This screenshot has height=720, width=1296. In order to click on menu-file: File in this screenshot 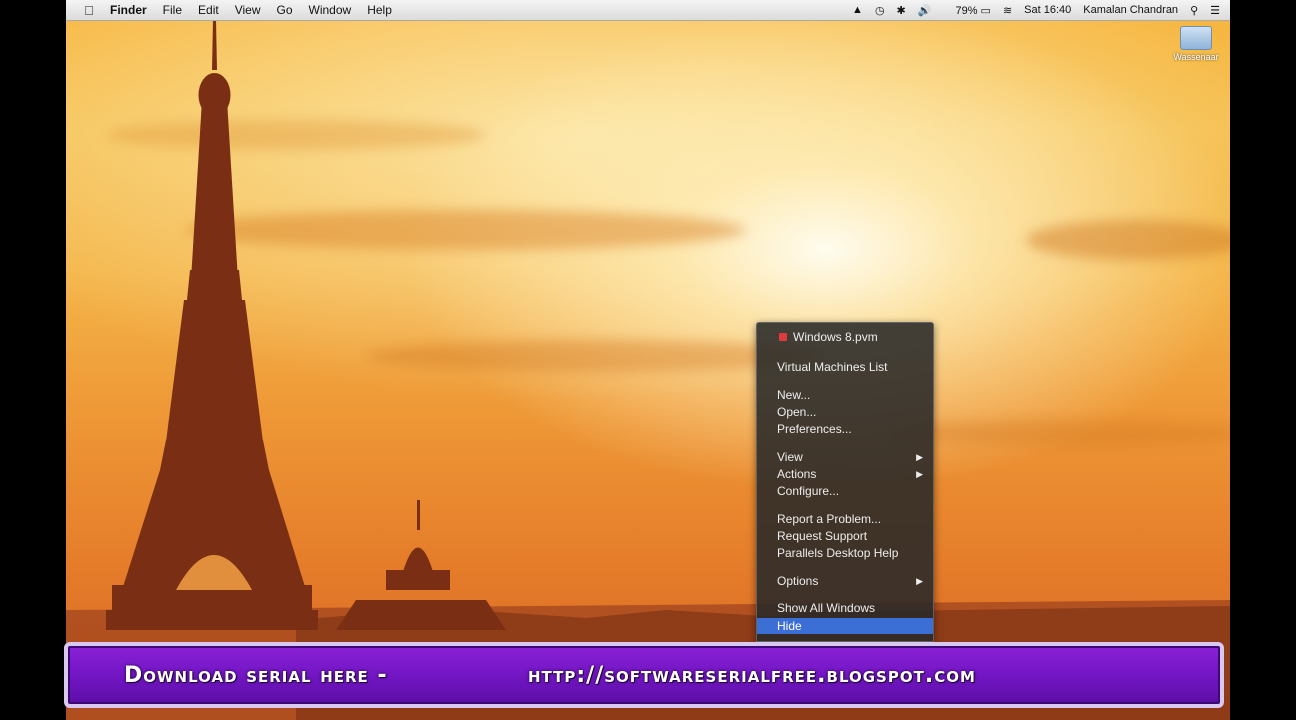, I will do `click(172, 10)`.